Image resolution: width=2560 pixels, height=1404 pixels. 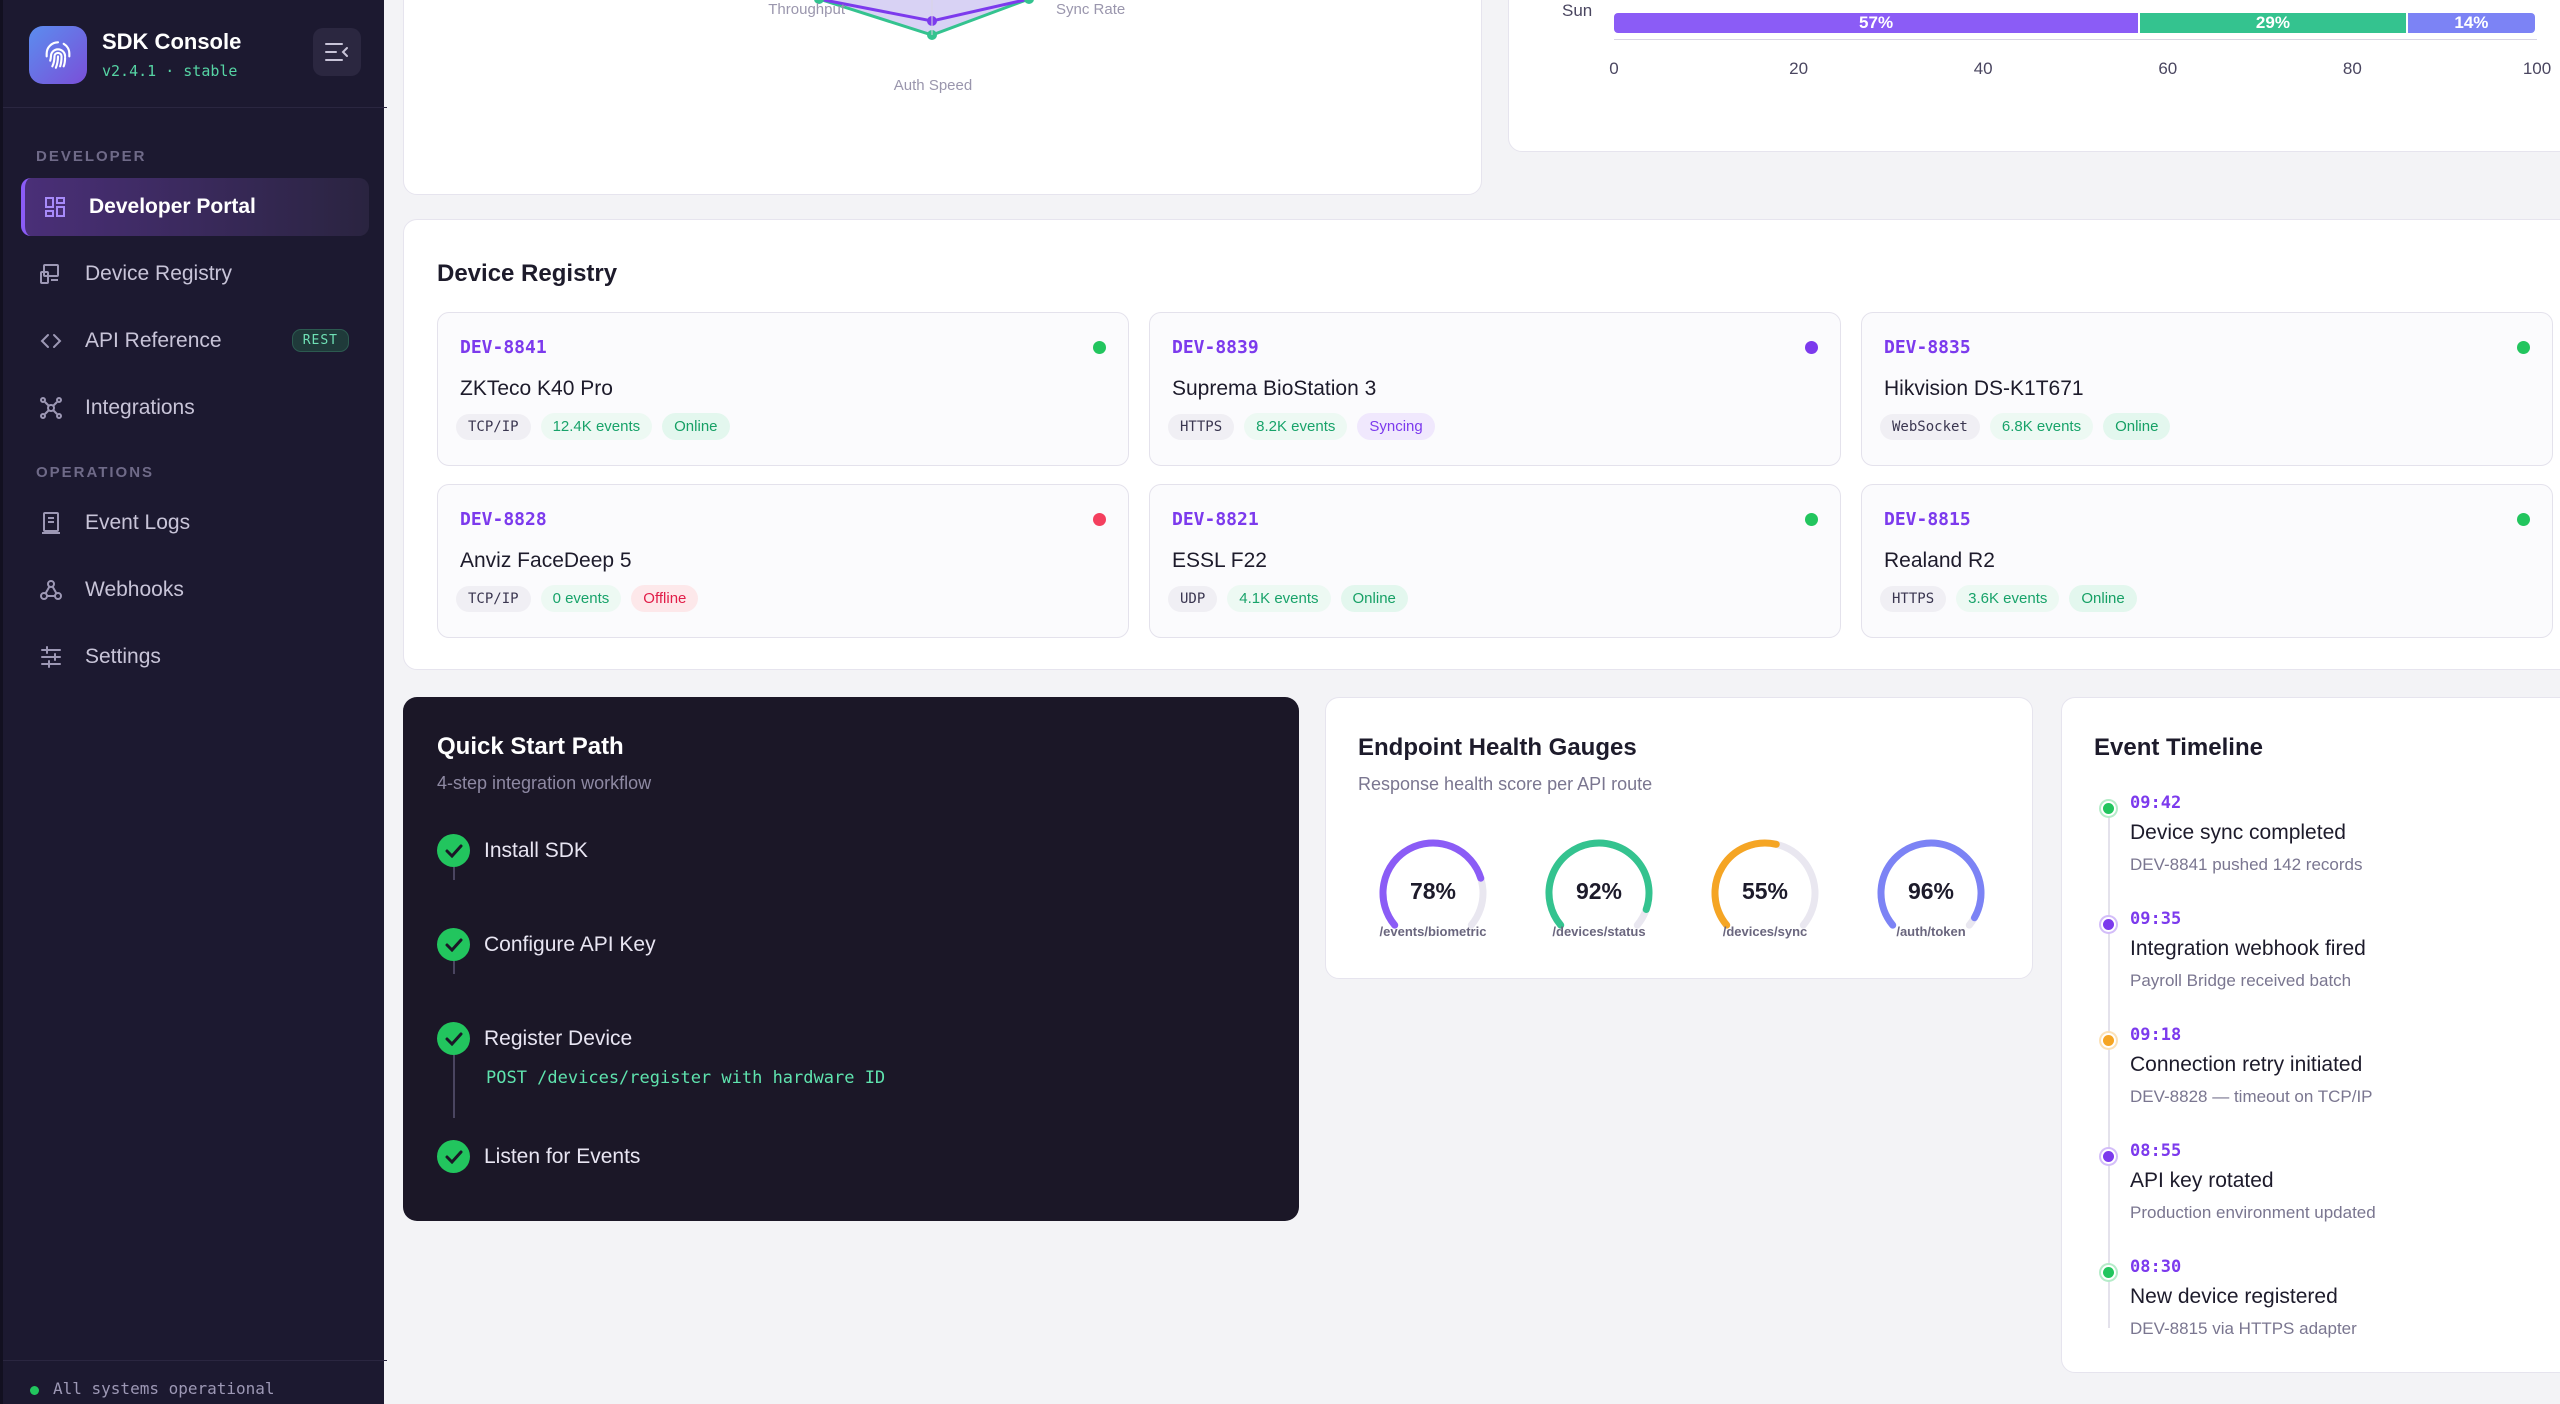 I want to click on sidebar-item-api-reference: API Reference REST, so click(x=195, y=341).